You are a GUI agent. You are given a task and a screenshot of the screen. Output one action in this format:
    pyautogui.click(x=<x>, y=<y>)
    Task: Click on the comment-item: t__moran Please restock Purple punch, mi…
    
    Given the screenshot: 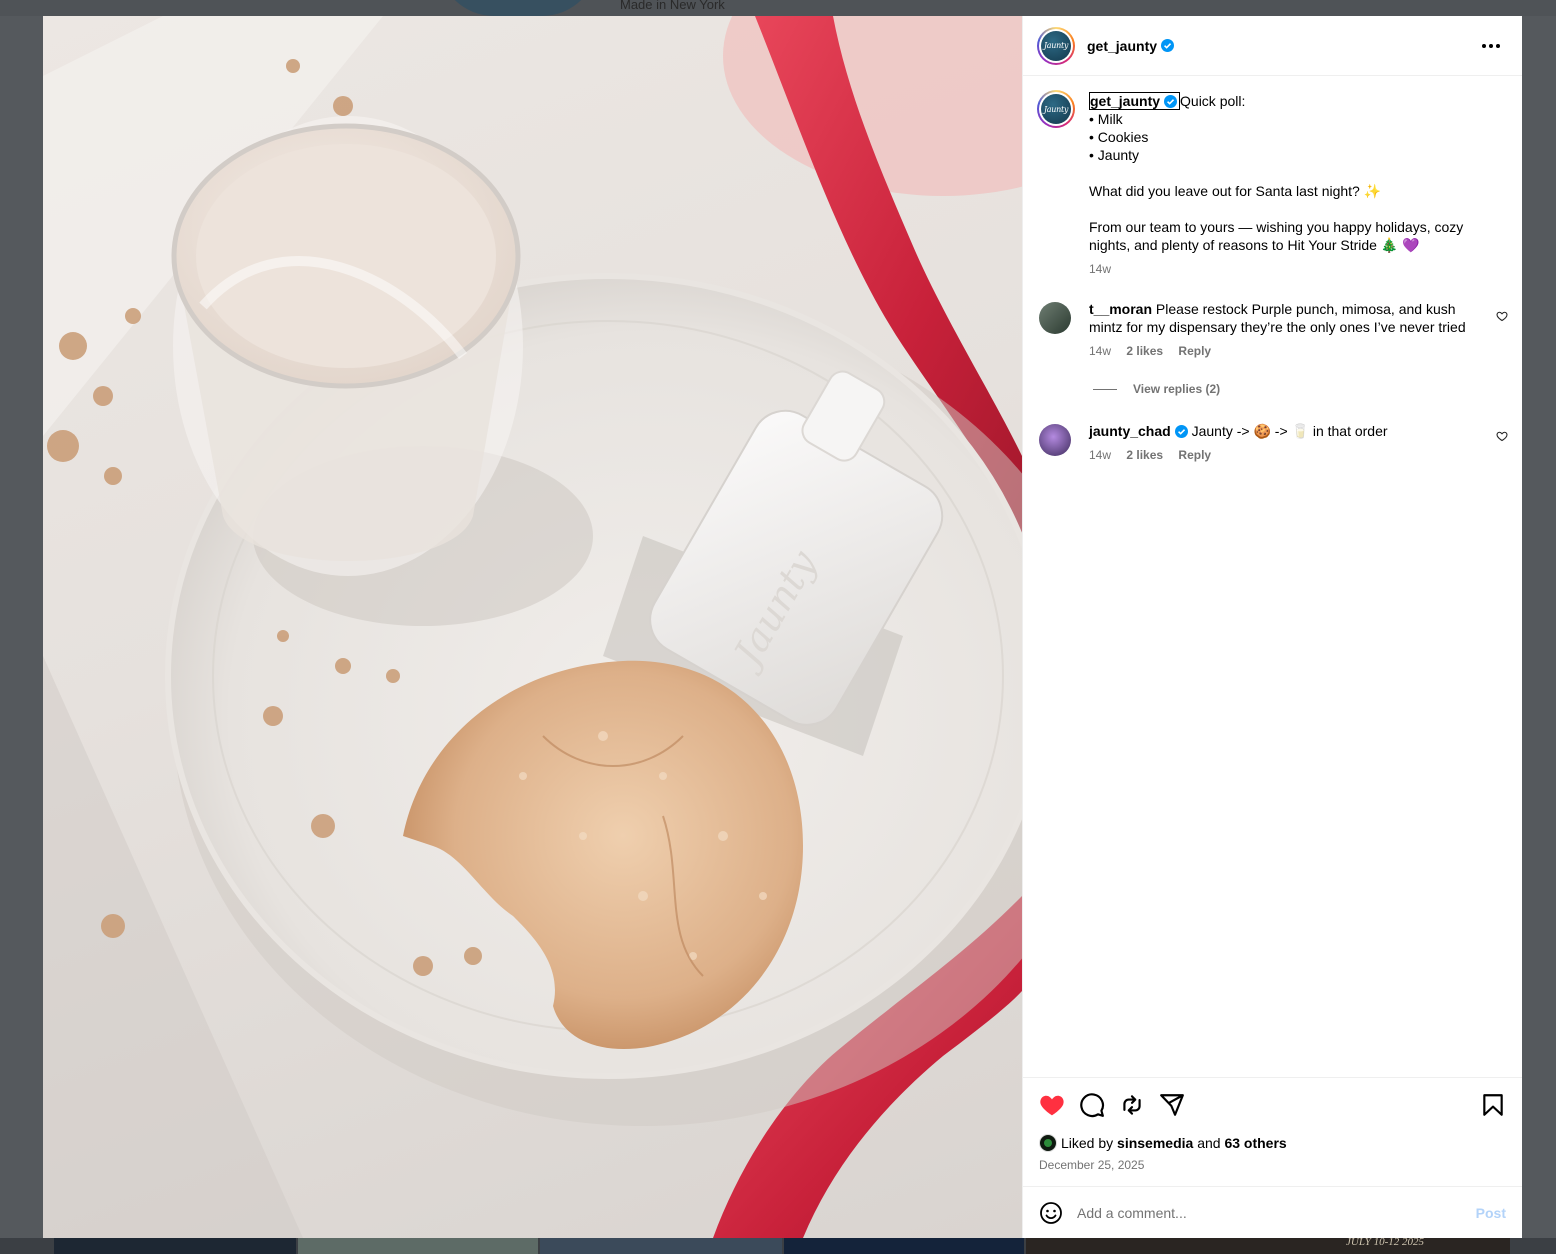 What is the action you would take?
    pyautogui.click(x=1272, y=330)
    